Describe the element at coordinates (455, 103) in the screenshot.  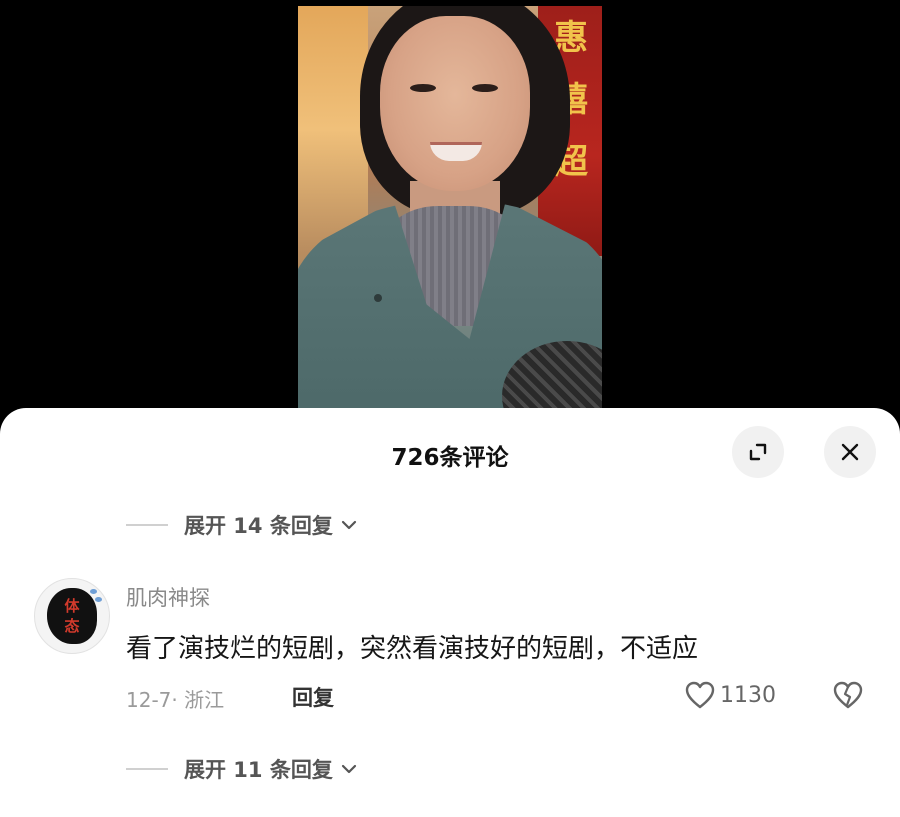
I see `person-face` at that location.